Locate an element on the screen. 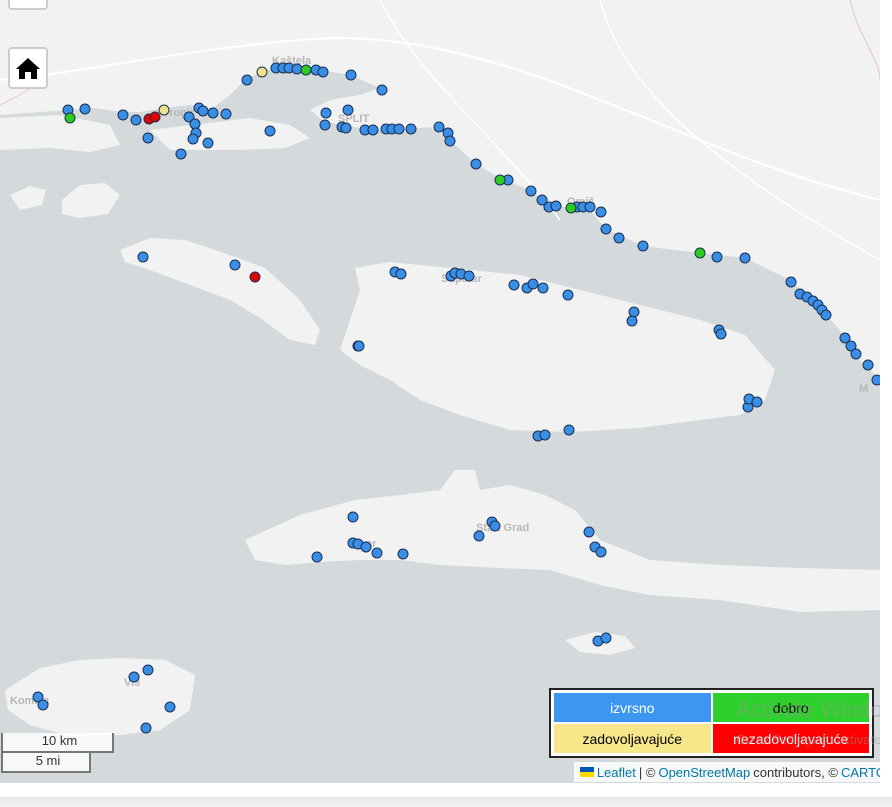 The width and height of the screenshot is (892, 807). attribution-contrib: contributors, © is located at coordinates (795, 772).